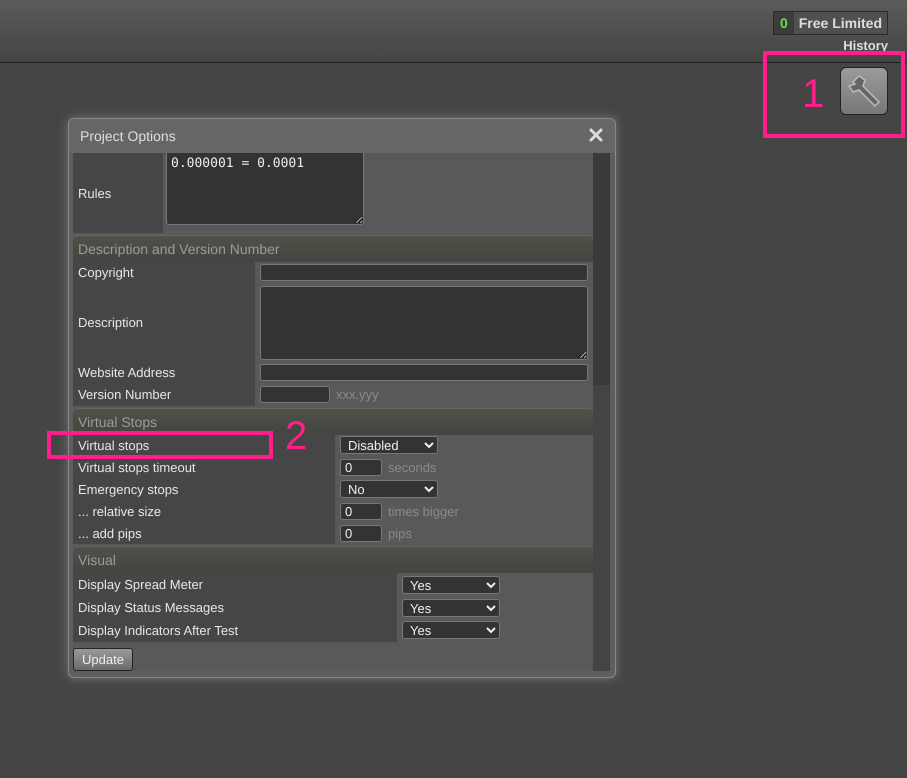  I want to click on annotation-number: 1, so click(813, 94).